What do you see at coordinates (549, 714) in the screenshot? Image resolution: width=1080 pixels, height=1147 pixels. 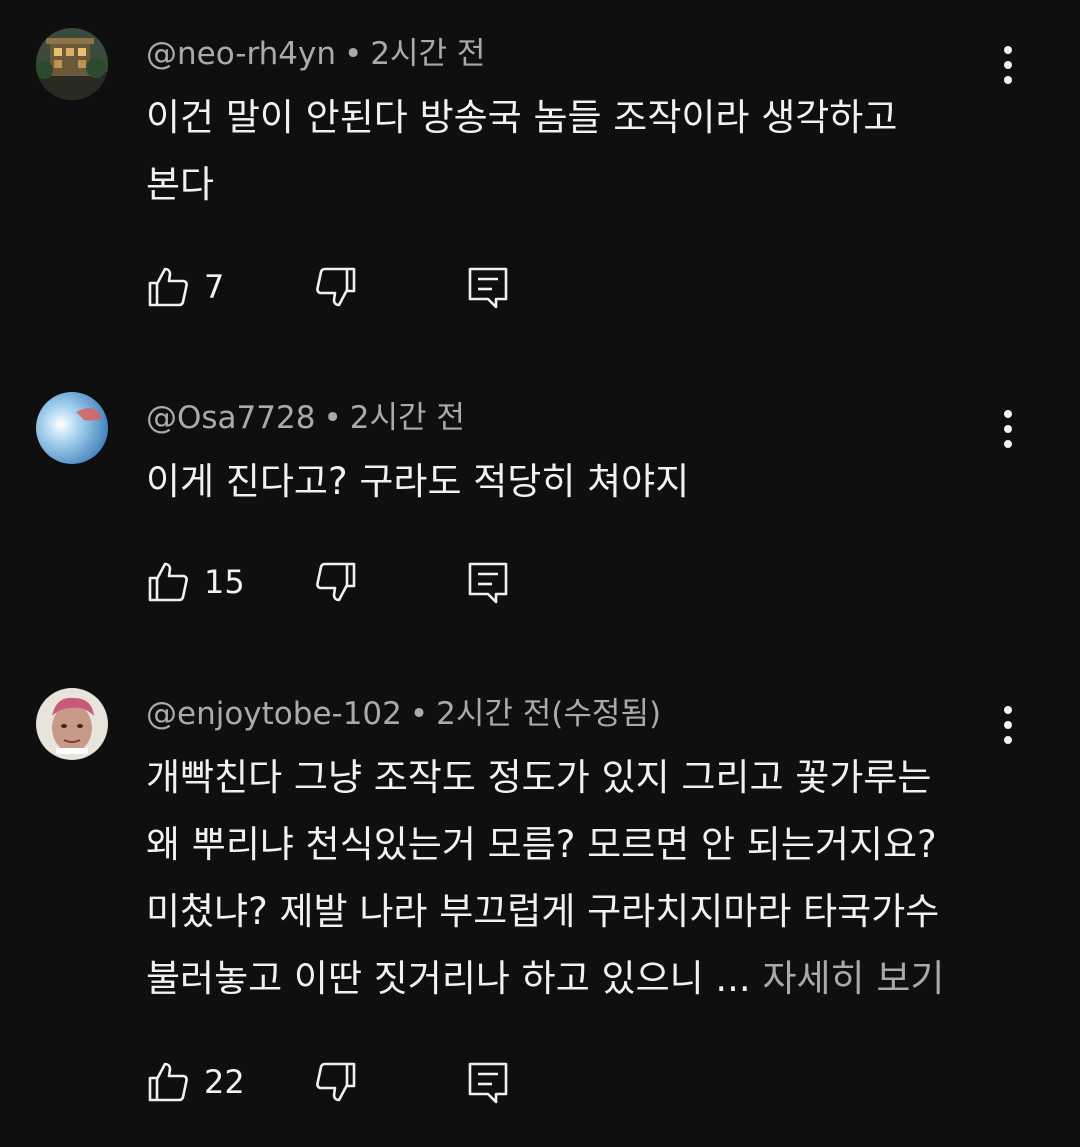 I see `comment-time: 2시간 전(수정됨)` at bounding box center [549, 714].